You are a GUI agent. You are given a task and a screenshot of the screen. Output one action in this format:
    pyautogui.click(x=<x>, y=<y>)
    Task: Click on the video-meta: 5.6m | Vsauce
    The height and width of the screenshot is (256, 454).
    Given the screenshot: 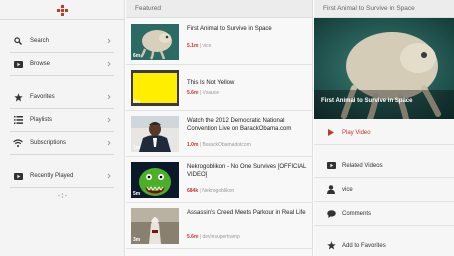 What is the action you would take?
    pyautogui.click(x=203, y=93)
    